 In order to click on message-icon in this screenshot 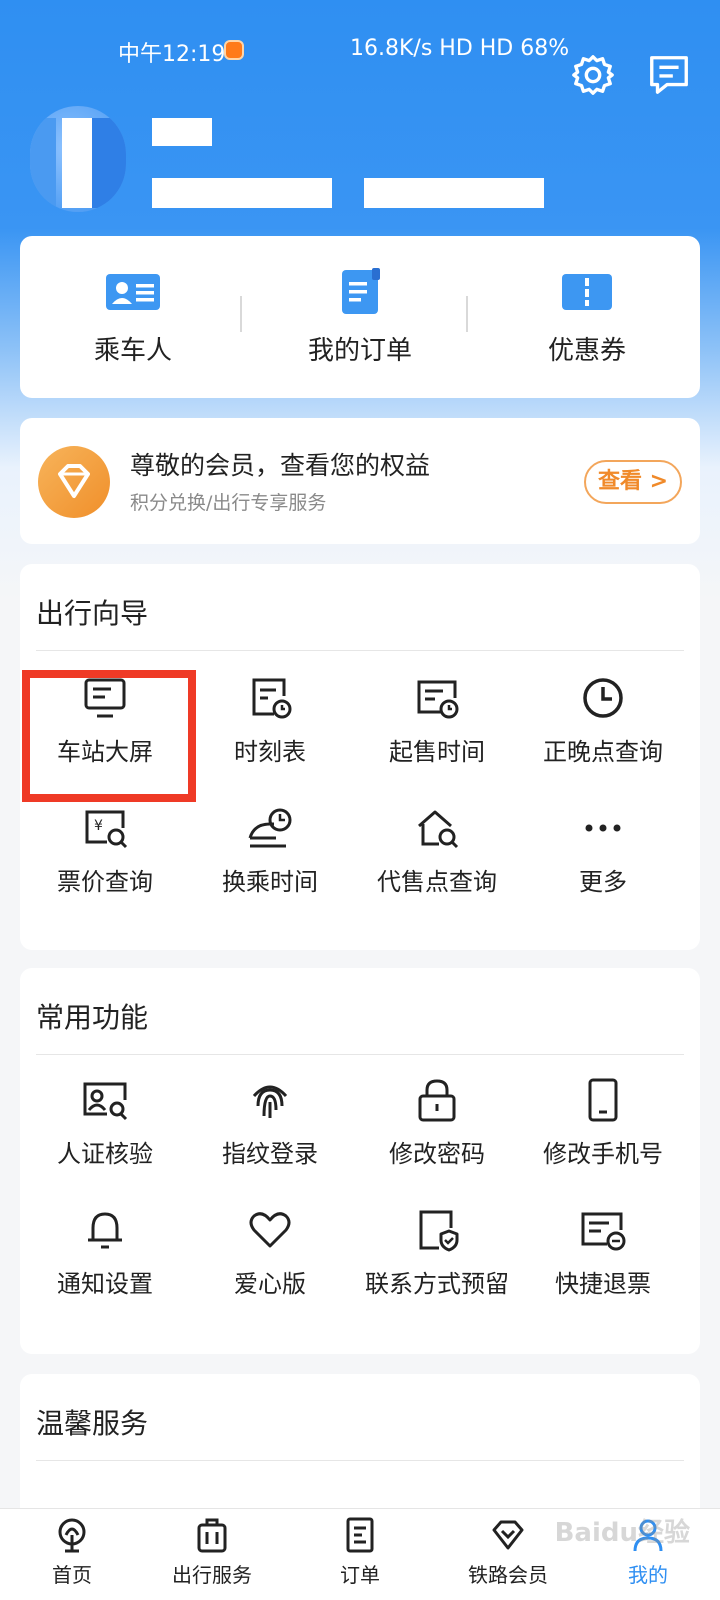, I will do `click(669, 75)`.